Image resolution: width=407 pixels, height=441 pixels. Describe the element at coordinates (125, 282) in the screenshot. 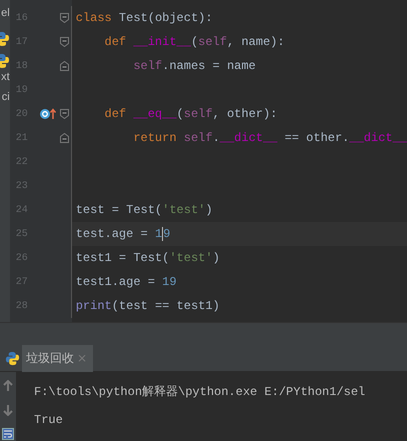

I see `code-line: test1.age = 19` at that location.